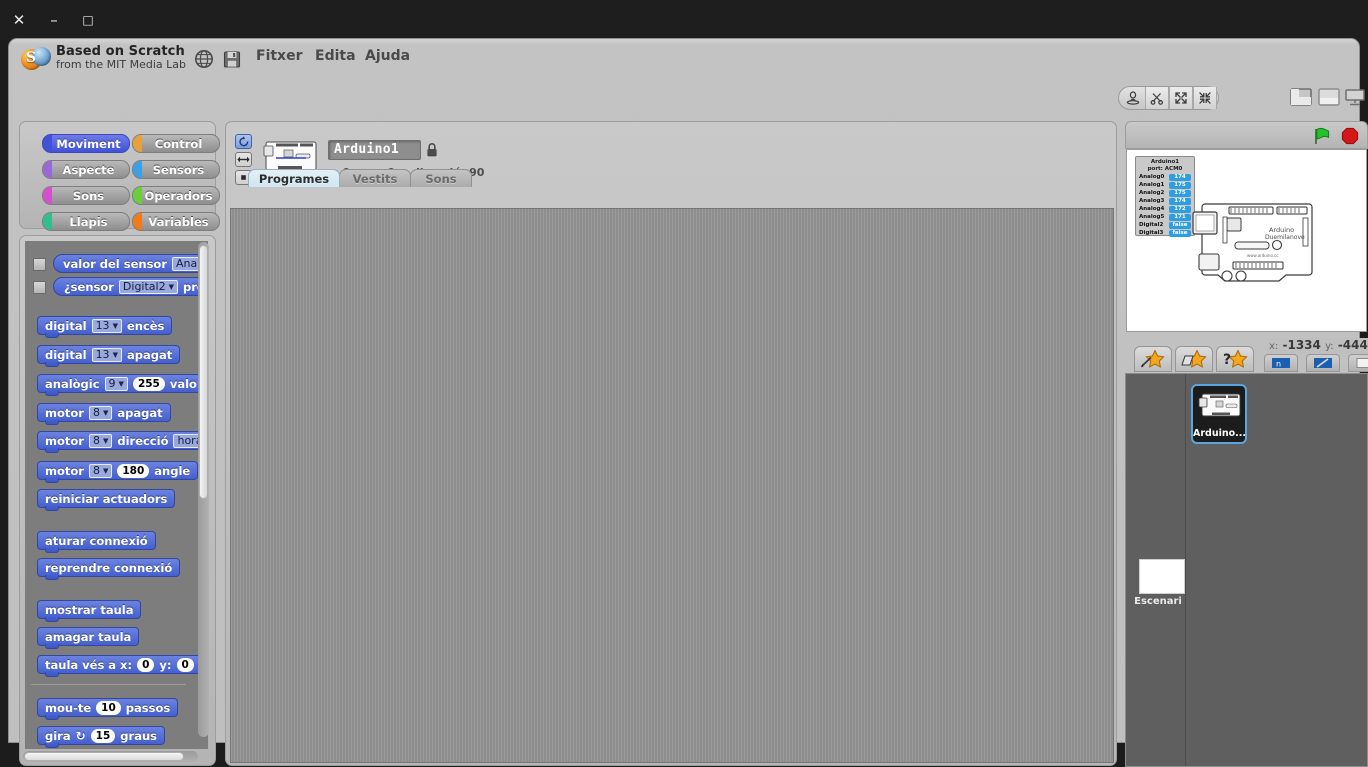 This screenshot has width=1368, height=767. I want to click on backdrop-paint-icon: n, so click(1281, 363).